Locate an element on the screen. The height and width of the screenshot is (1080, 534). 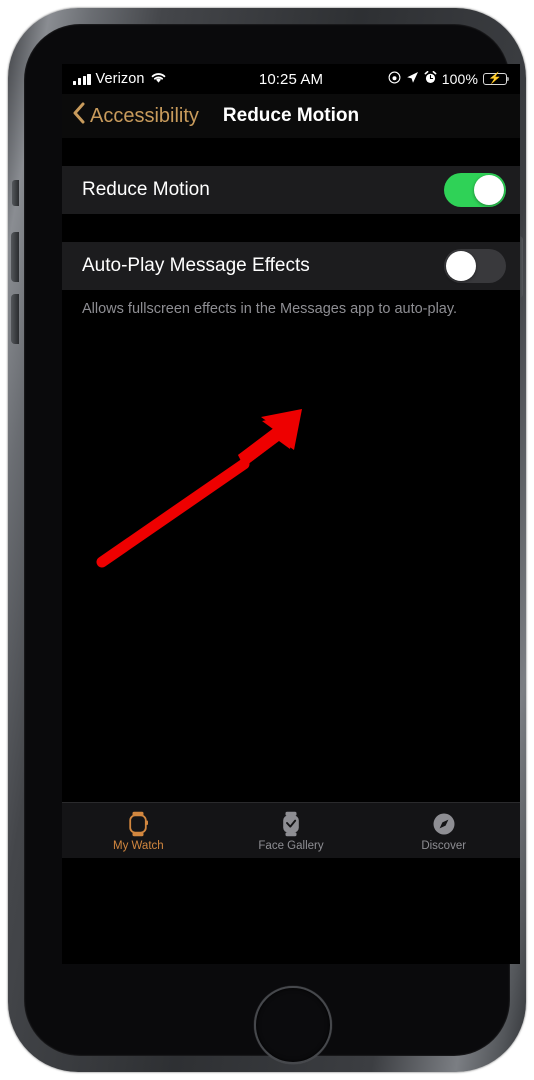
setting-row-auto-play-message-effects: Auto-Play Message Effects is located at coordinates (291, 266).